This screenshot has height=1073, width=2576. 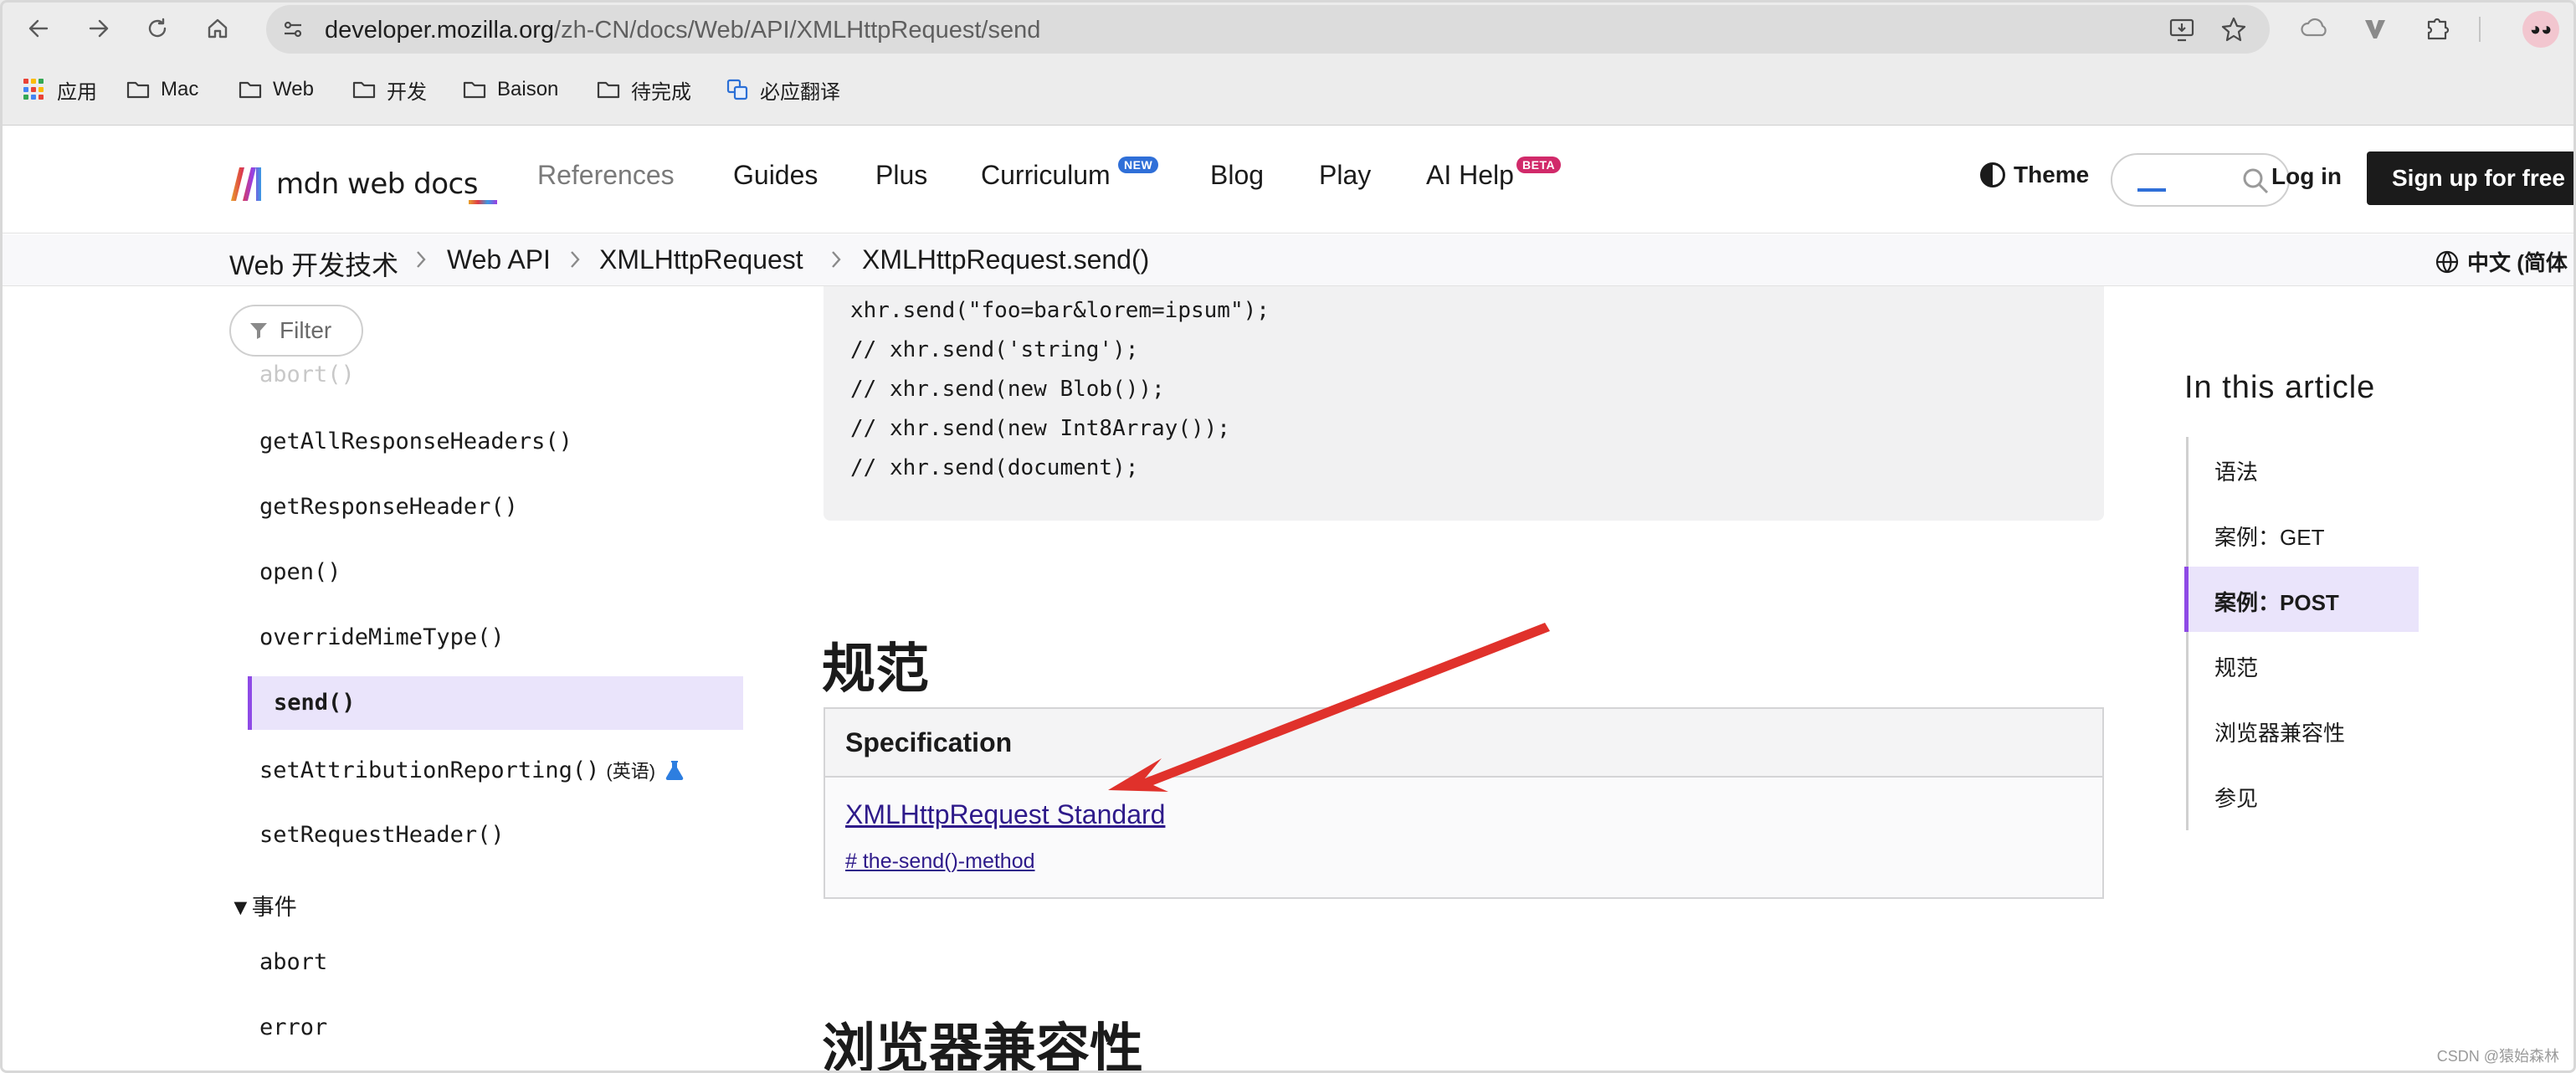 What do you see at coordinates (313, 263) in the screenshot?
I see `breadcrumb-web-dev: Web 开发技术` at bounding box center [313, 263].